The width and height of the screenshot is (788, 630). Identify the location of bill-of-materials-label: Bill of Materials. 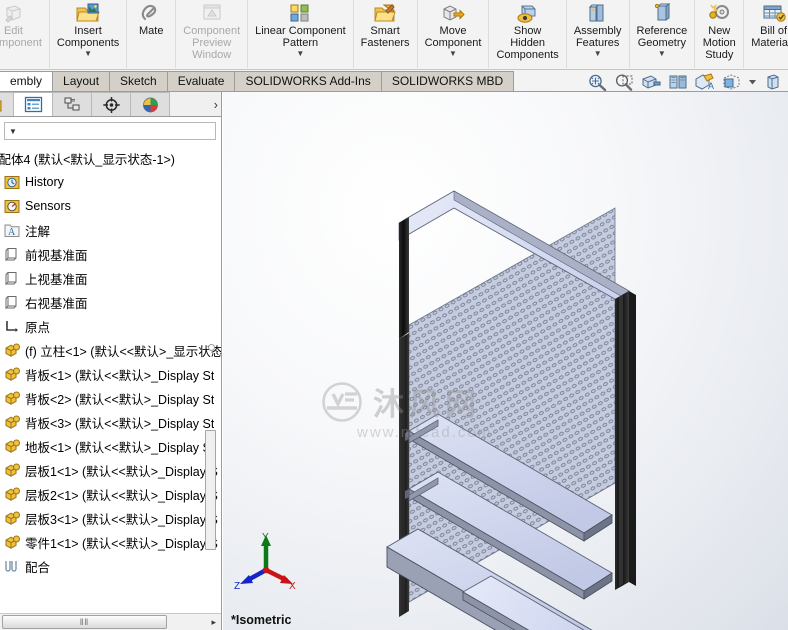
(769, 37).